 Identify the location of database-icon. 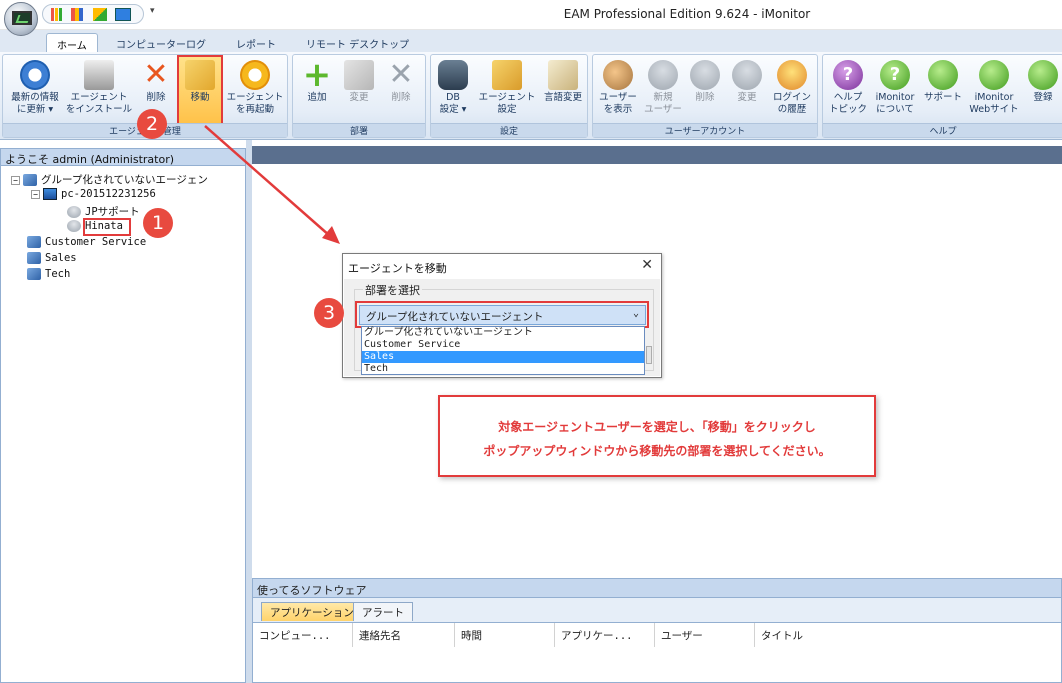
(453, 75).